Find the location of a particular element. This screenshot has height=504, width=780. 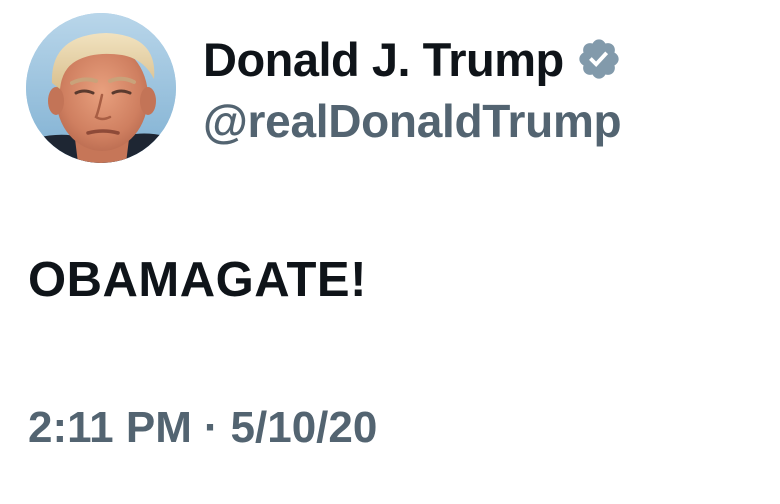

name-row: Donald J. Trump is located at coordinates (412, 59).